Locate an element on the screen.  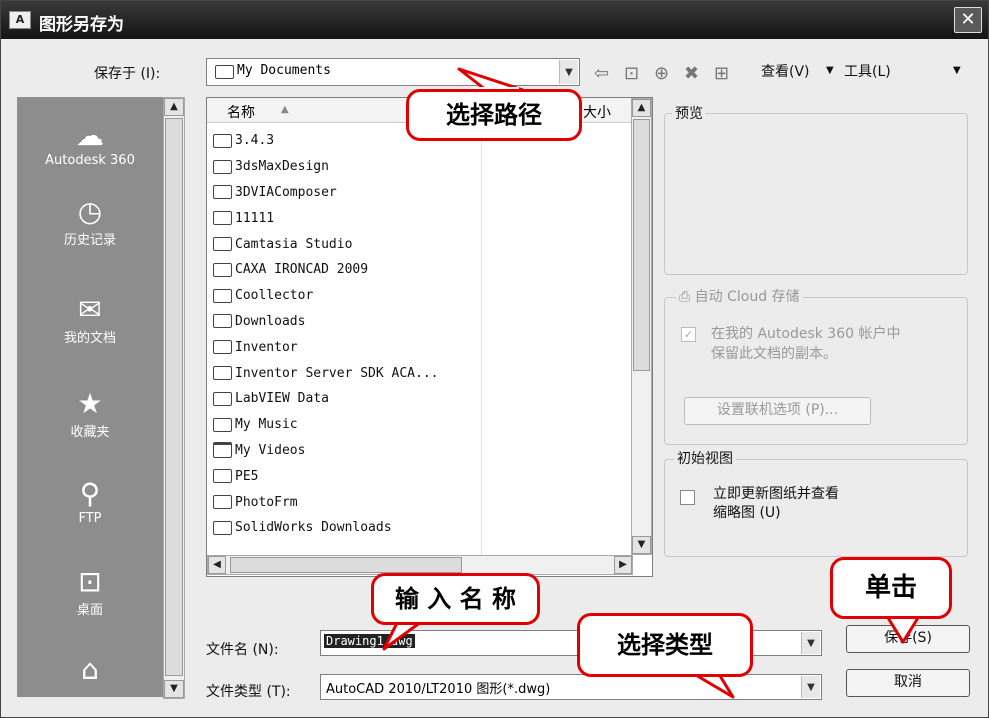
callout-tail-path is located at coordinates (491, 79).